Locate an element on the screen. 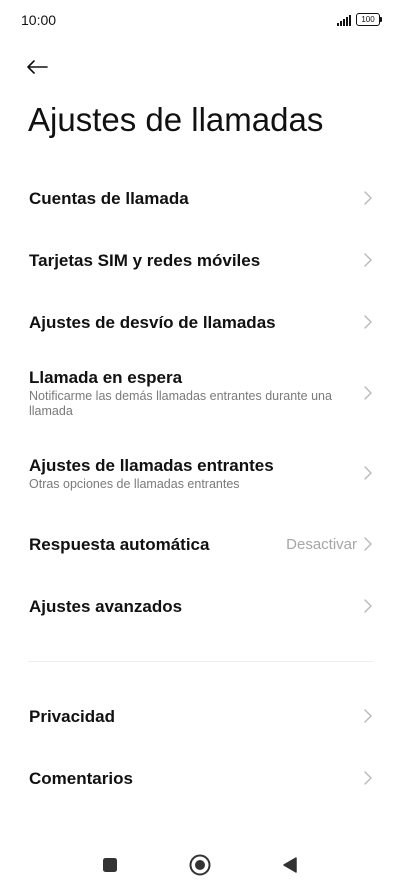  recents-button is located at coordinates (110, 865).